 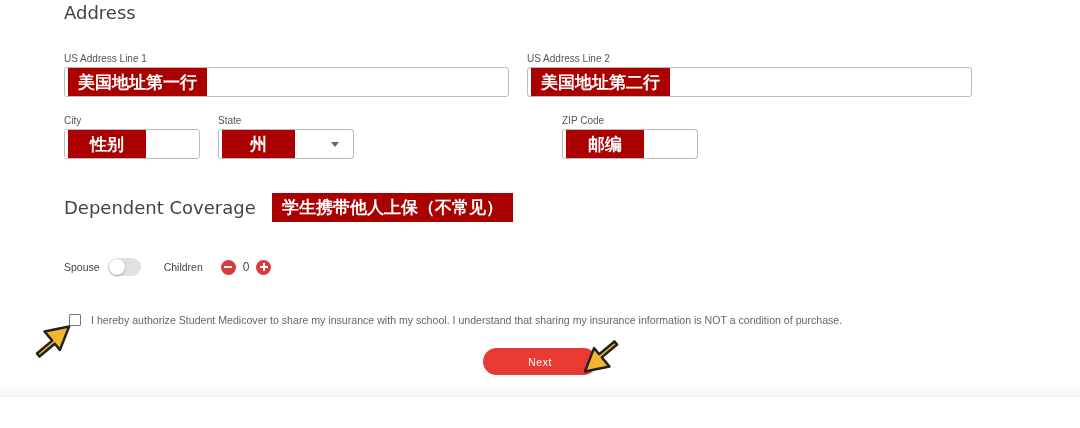 I want to click on plus-icon, so click(x=264, y=267).